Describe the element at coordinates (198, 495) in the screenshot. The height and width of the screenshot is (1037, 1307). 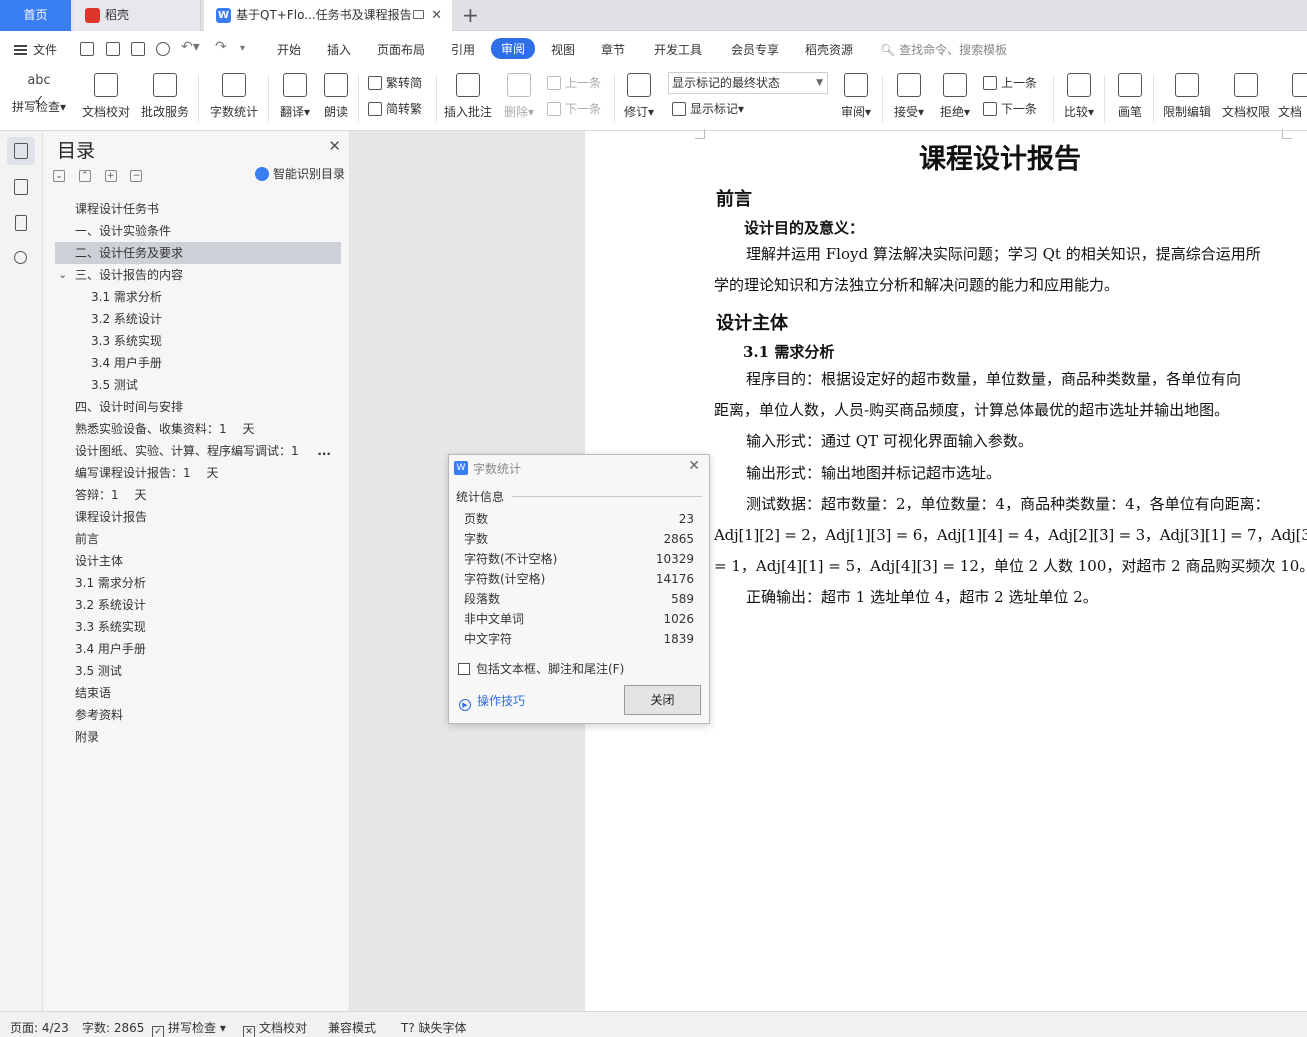
I see `toc-item: 答辩：1 天` at that location.